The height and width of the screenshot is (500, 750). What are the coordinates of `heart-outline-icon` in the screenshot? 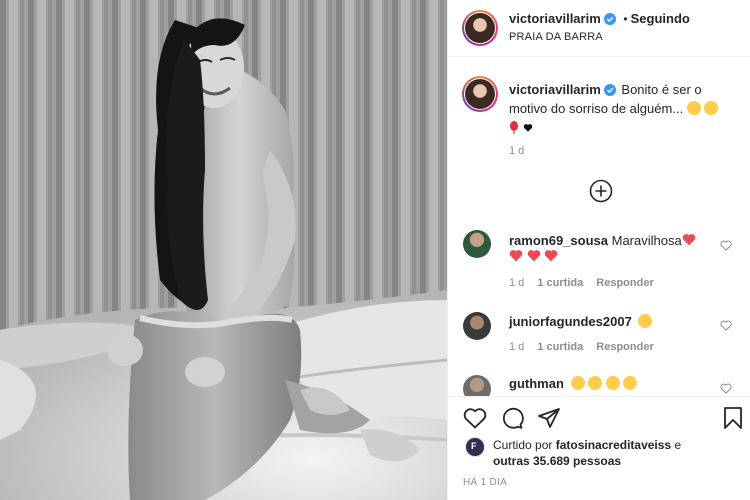 It's located at (475, 418).